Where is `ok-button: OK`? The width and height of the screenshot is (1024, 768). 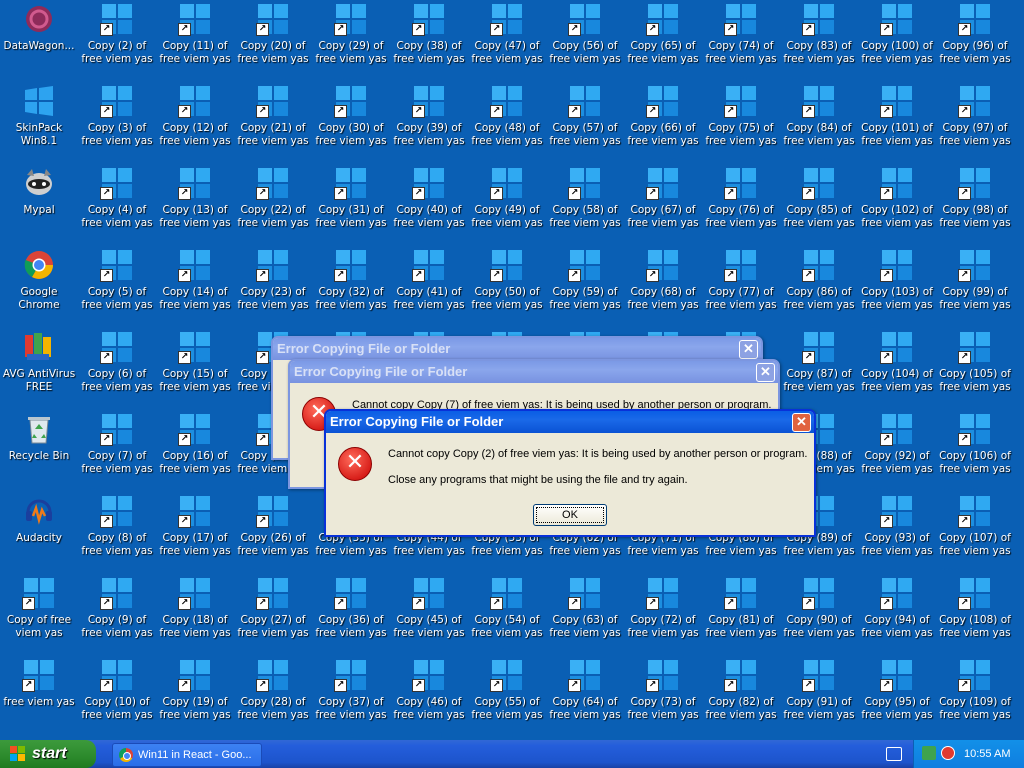
ok-button: OK is located at coordinates (570, 515).